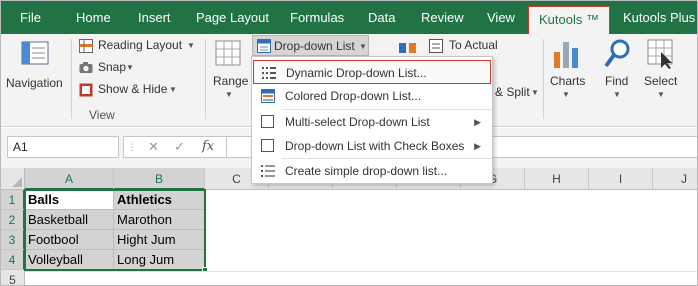 This screenshot has width=698, height=286. What do you see at coordinates (69, 260) in the screenshot?
I see `cell-a4: Volleyball` at bounding box center [69, 260].